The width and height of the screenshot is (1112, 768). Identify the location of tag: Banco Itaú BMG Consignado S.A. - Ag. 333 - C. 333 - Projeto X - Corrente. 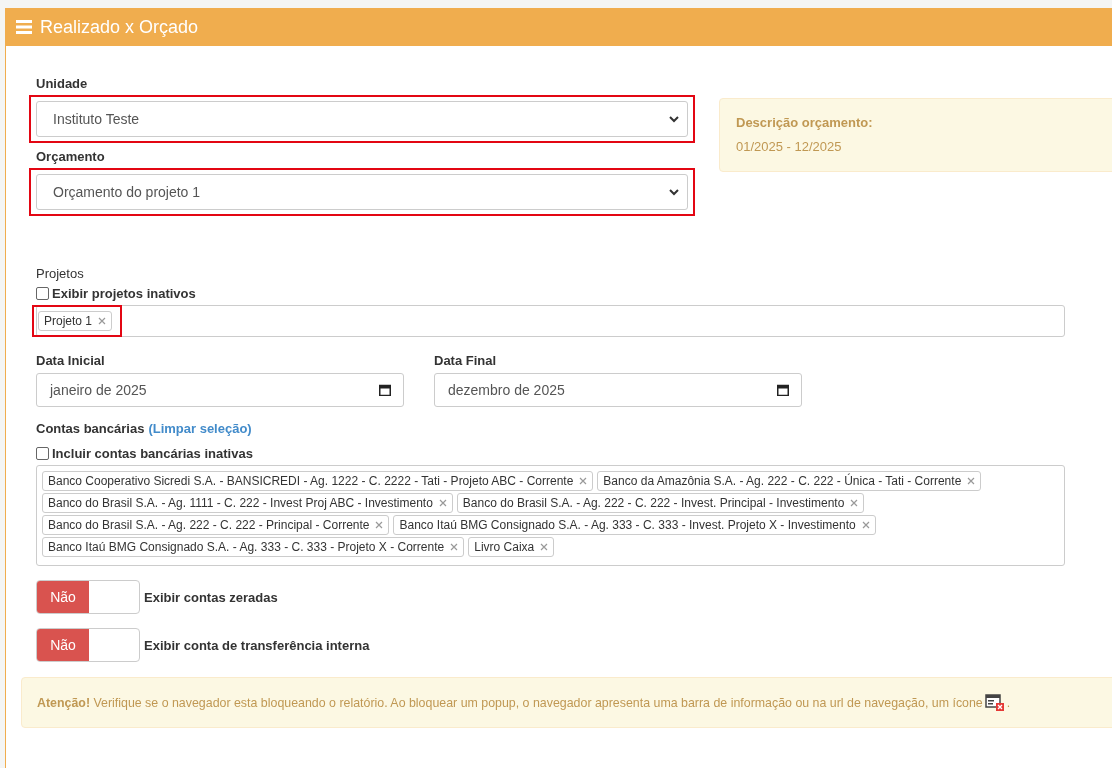
(253, 547).